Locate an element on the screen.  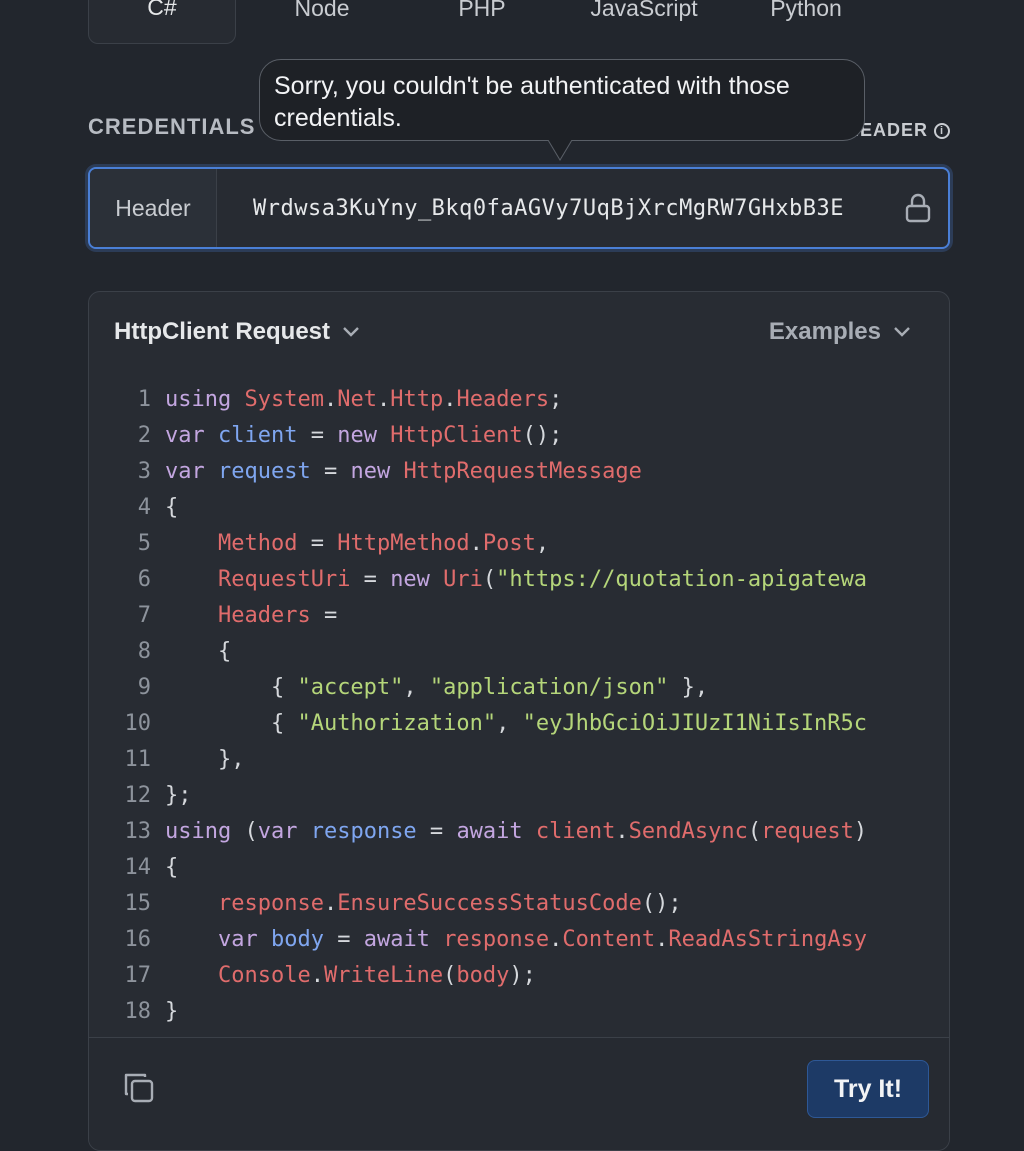
tab-node: Node is located at coordinates (322, 22).